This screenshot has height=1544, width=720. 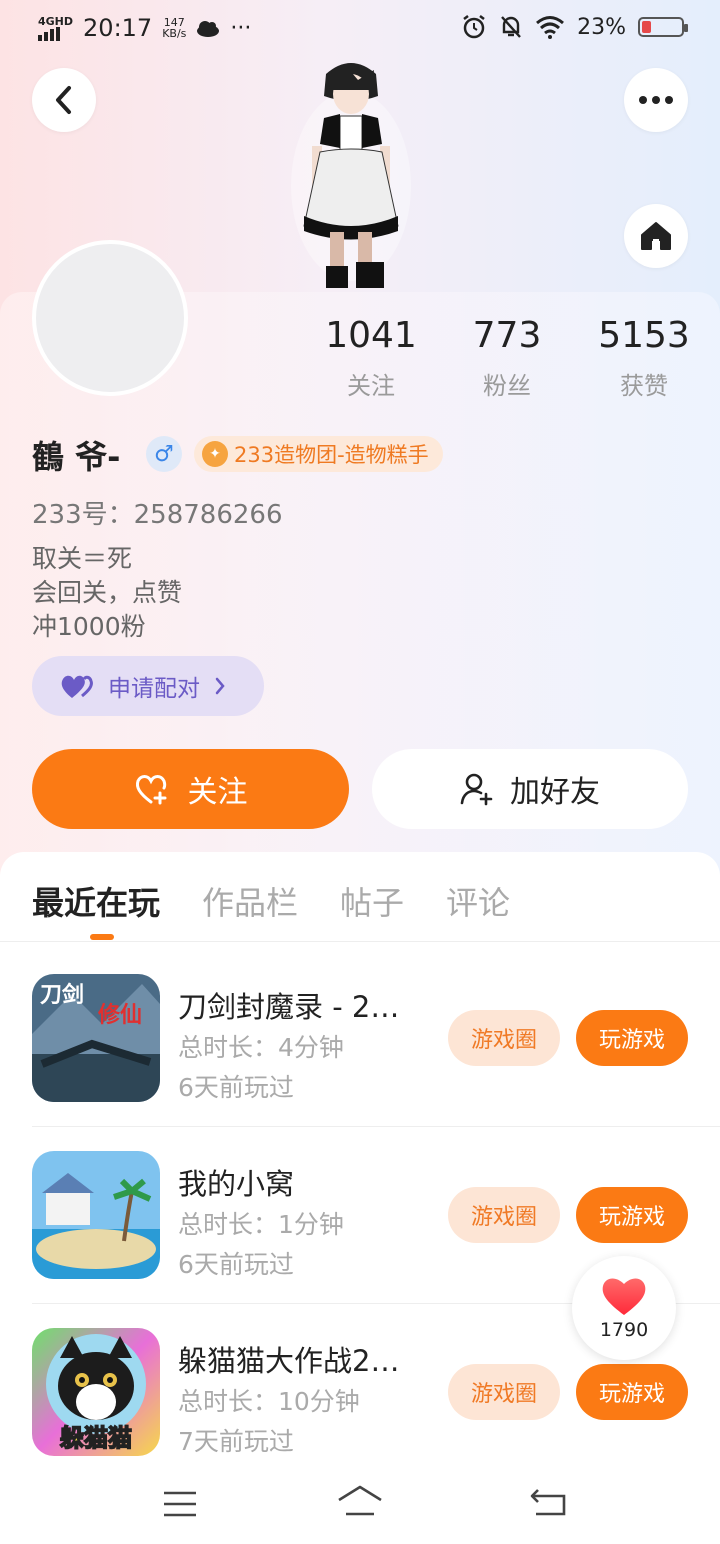 I want to click on stat-value: 5153, so click(x=644, y=335).